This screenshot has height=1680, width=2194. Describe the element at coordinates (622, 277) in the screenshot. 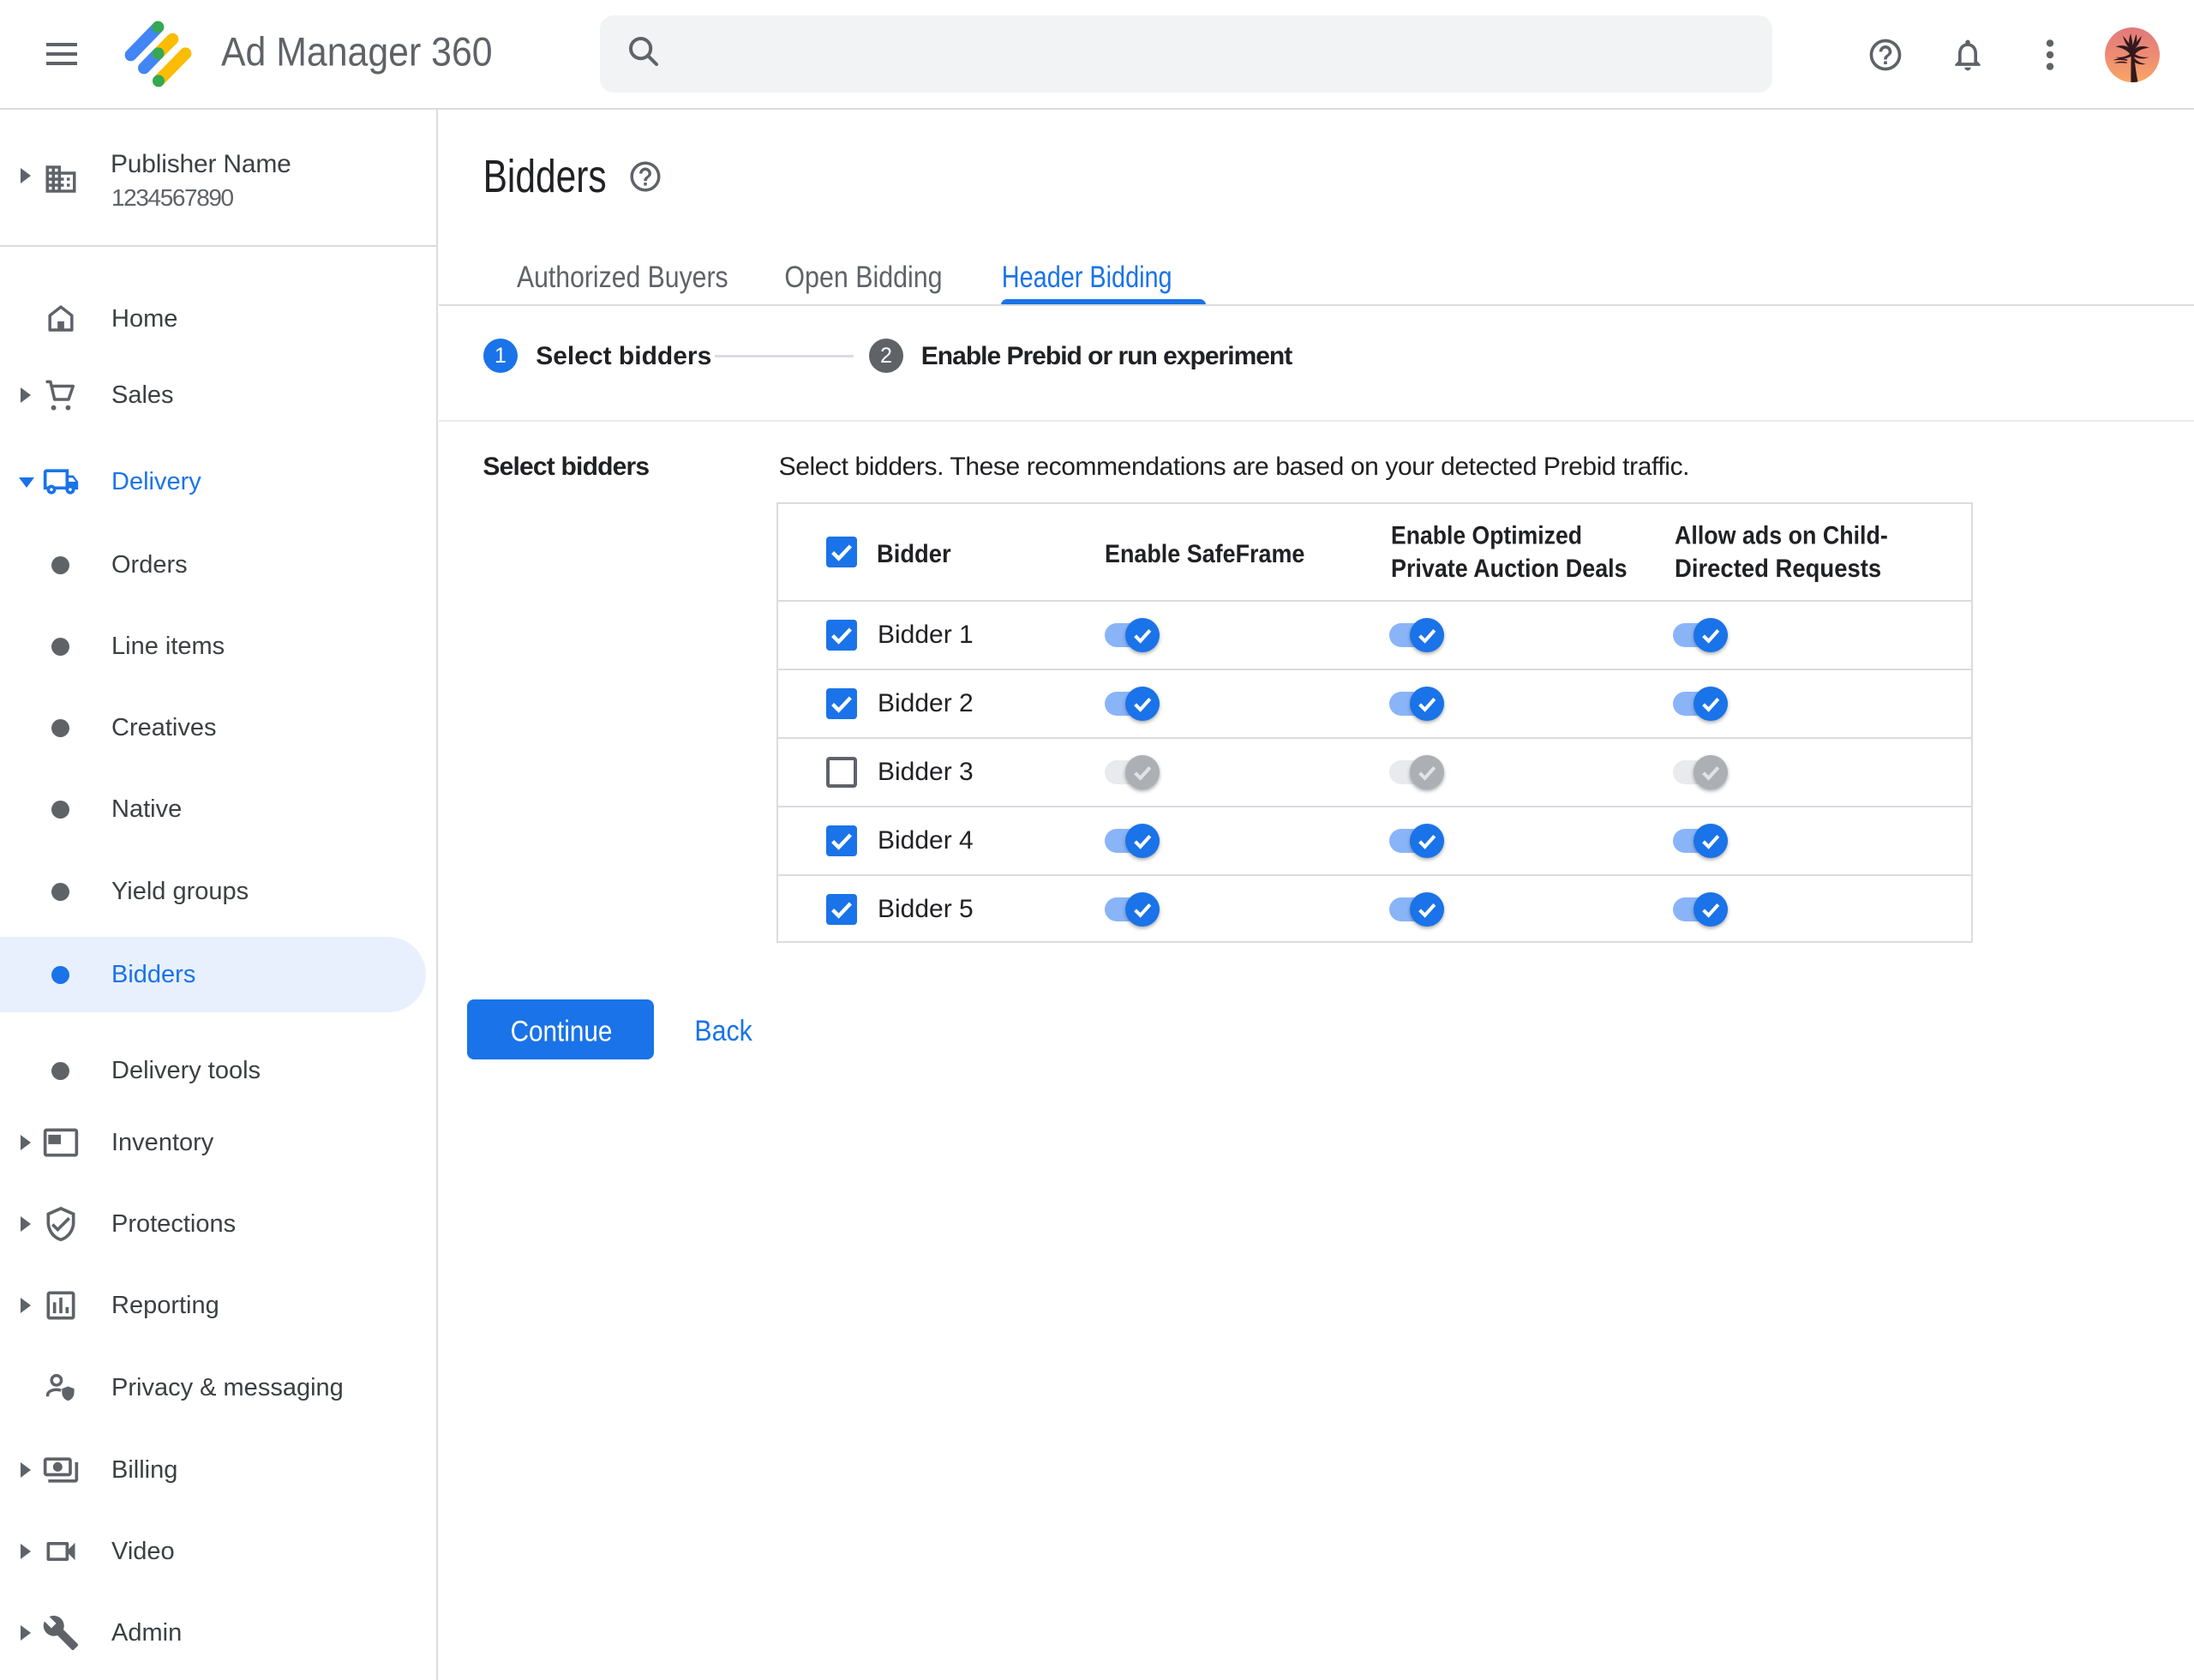

I see `svg-text: Authorized Buyers` at that location.